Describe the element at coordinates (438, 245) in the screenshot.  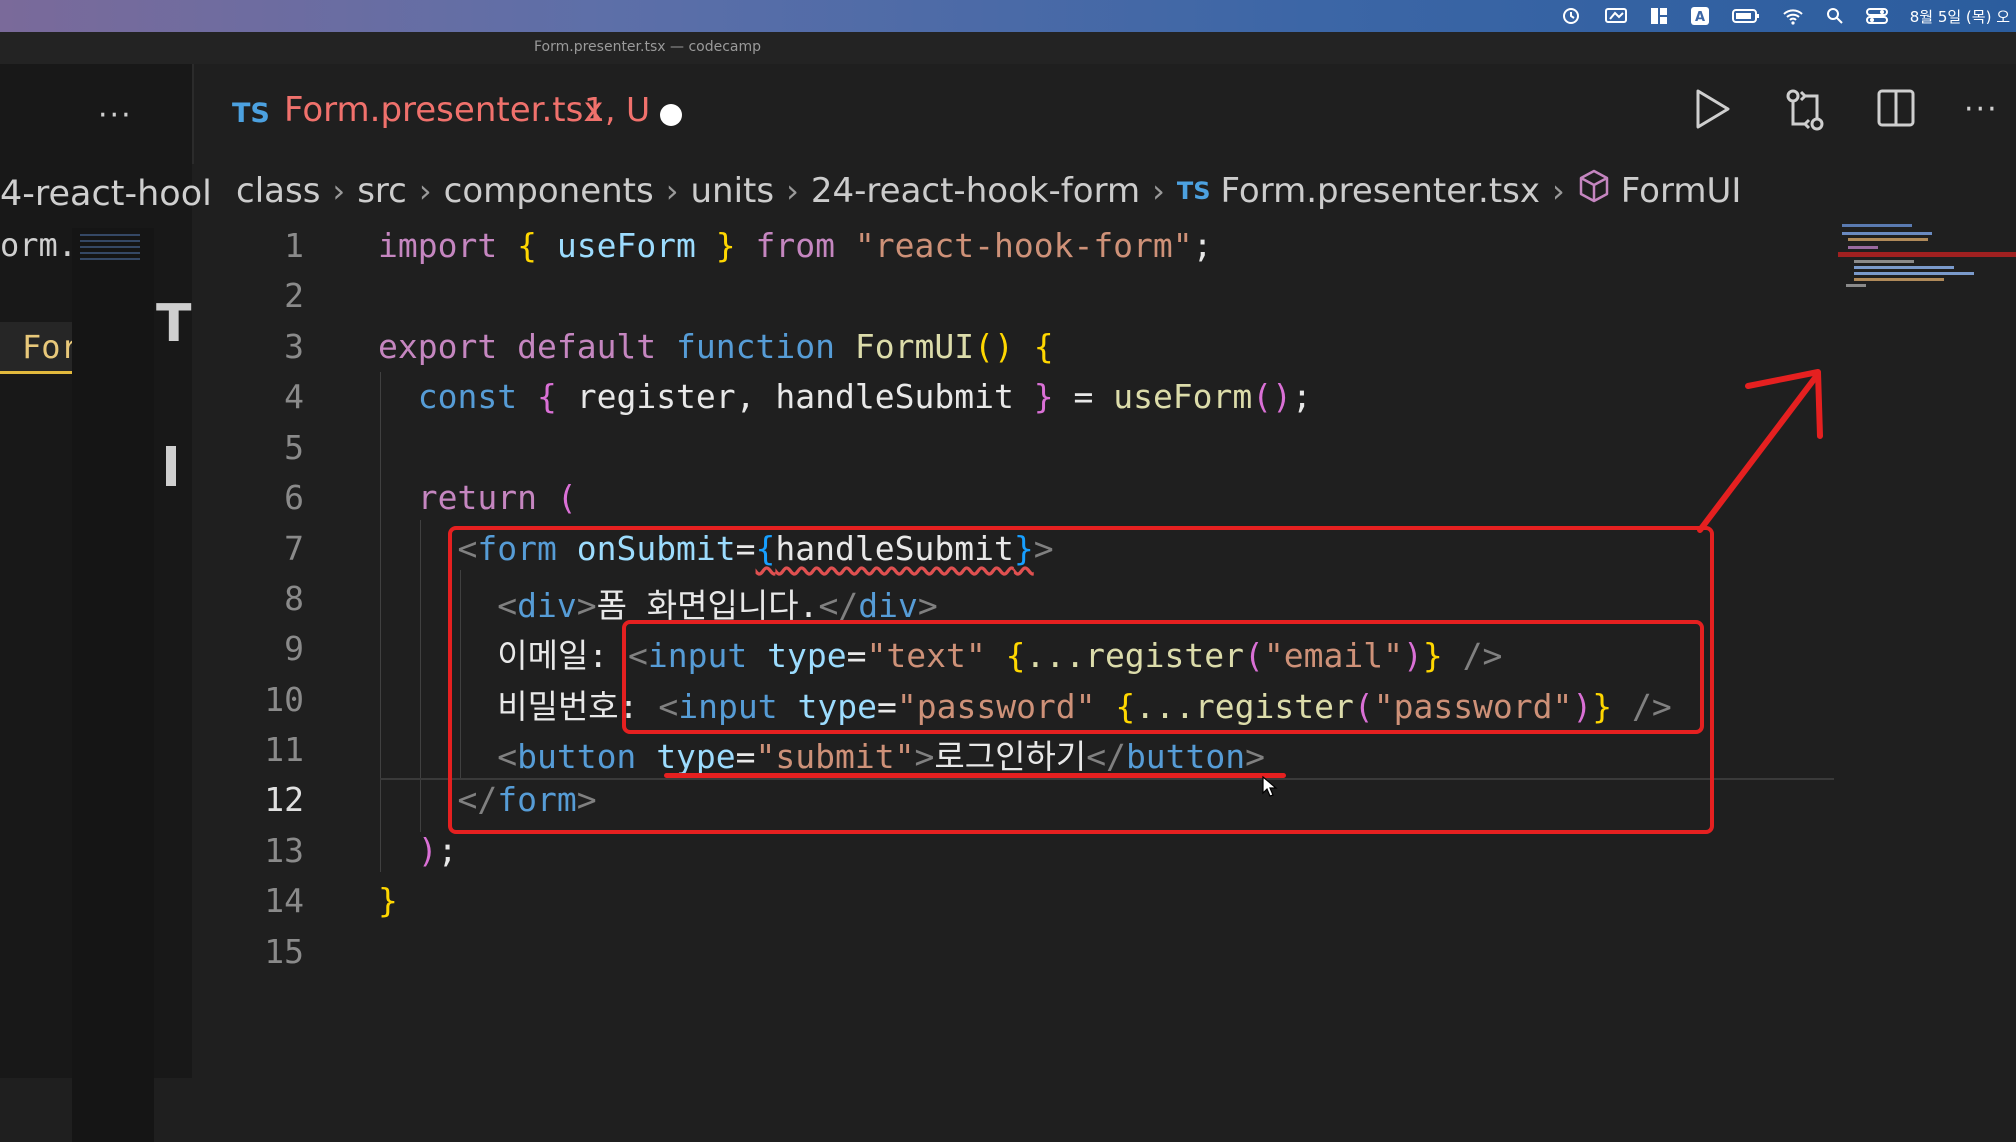
I see `code-keyword: import` at that location.